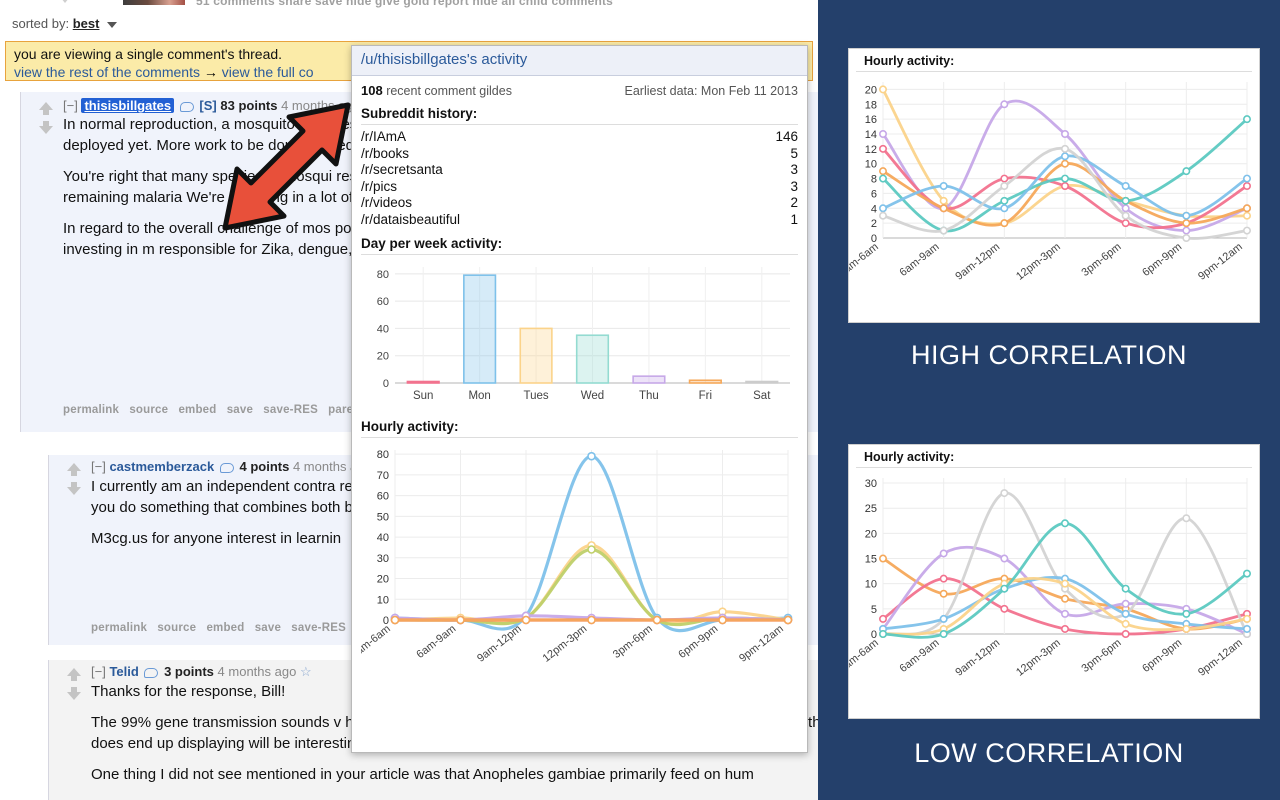  What do you see at coordinates (536, 396) in the screenshot?
I see `svg-text: Tues` at bounding box center [536, 396].